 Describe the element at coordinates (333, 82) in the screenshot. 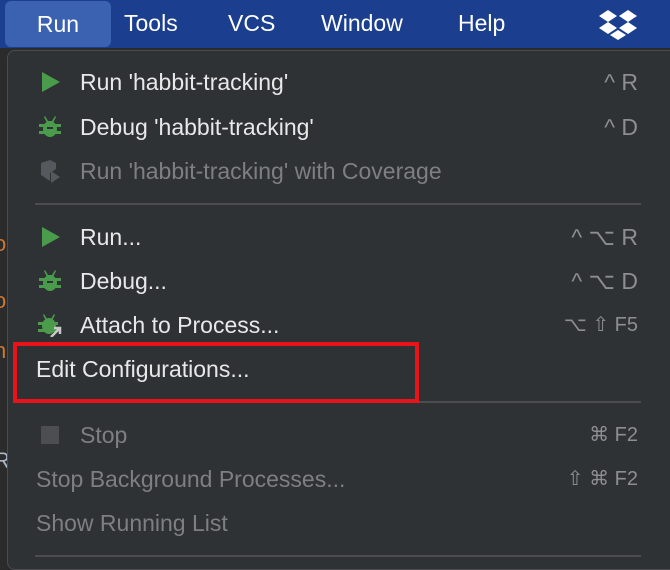

I see `menu-item-run-config: Run 'habbit-tracking' ^ R` at that location.